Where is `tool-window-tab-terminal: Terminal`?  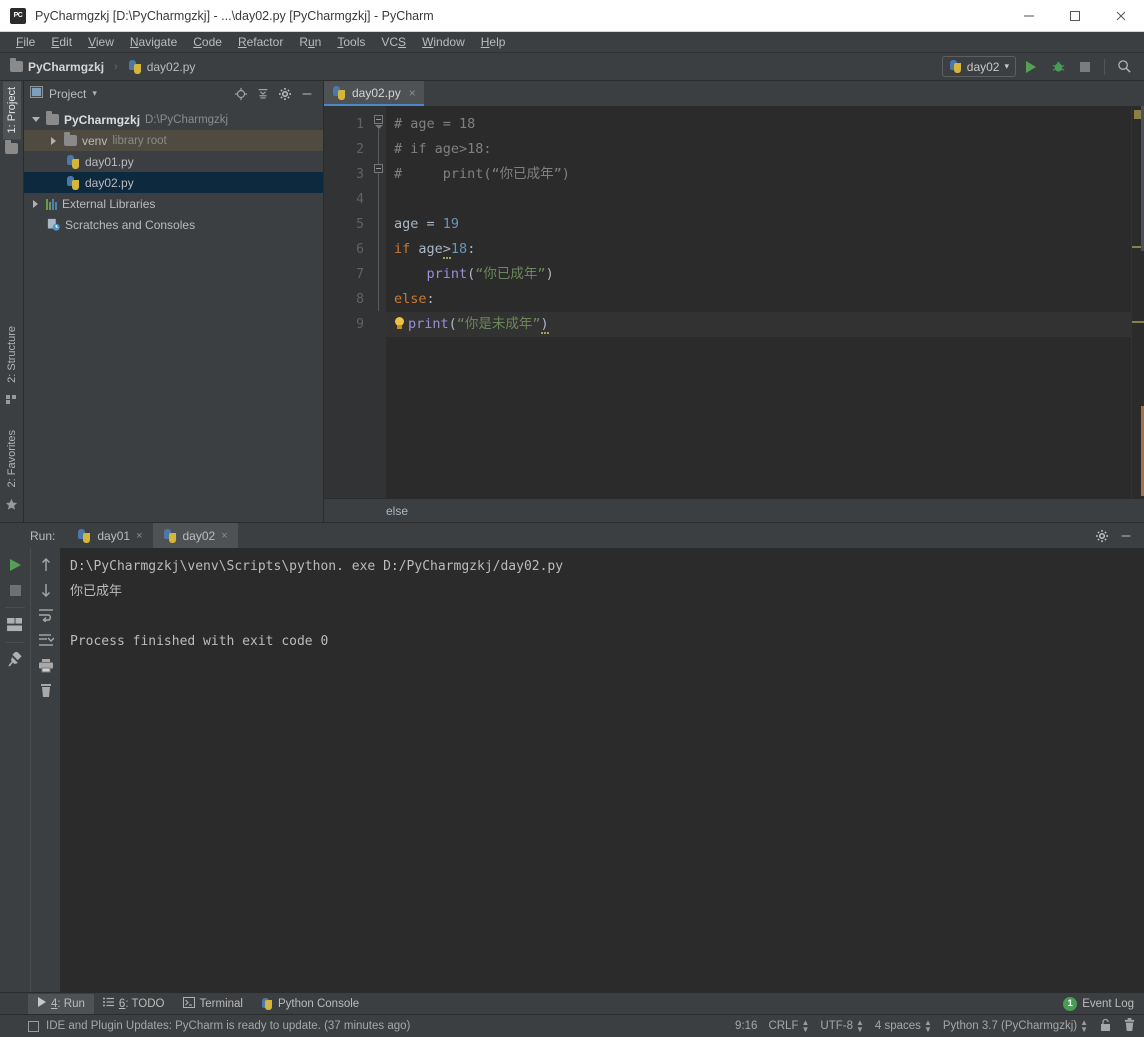
tool-window-tab-terminal: Terminal is located at coordinates (213, 1004).